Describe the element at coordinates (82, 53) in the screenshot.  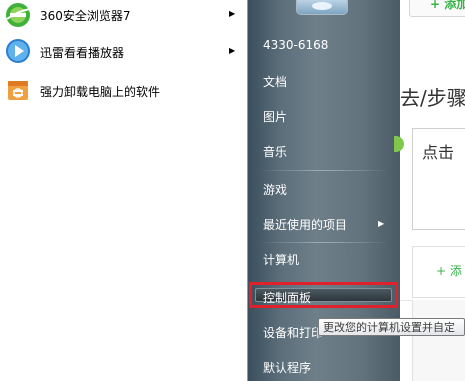
I see `program-label: 迅雷看看播放器` at that location.